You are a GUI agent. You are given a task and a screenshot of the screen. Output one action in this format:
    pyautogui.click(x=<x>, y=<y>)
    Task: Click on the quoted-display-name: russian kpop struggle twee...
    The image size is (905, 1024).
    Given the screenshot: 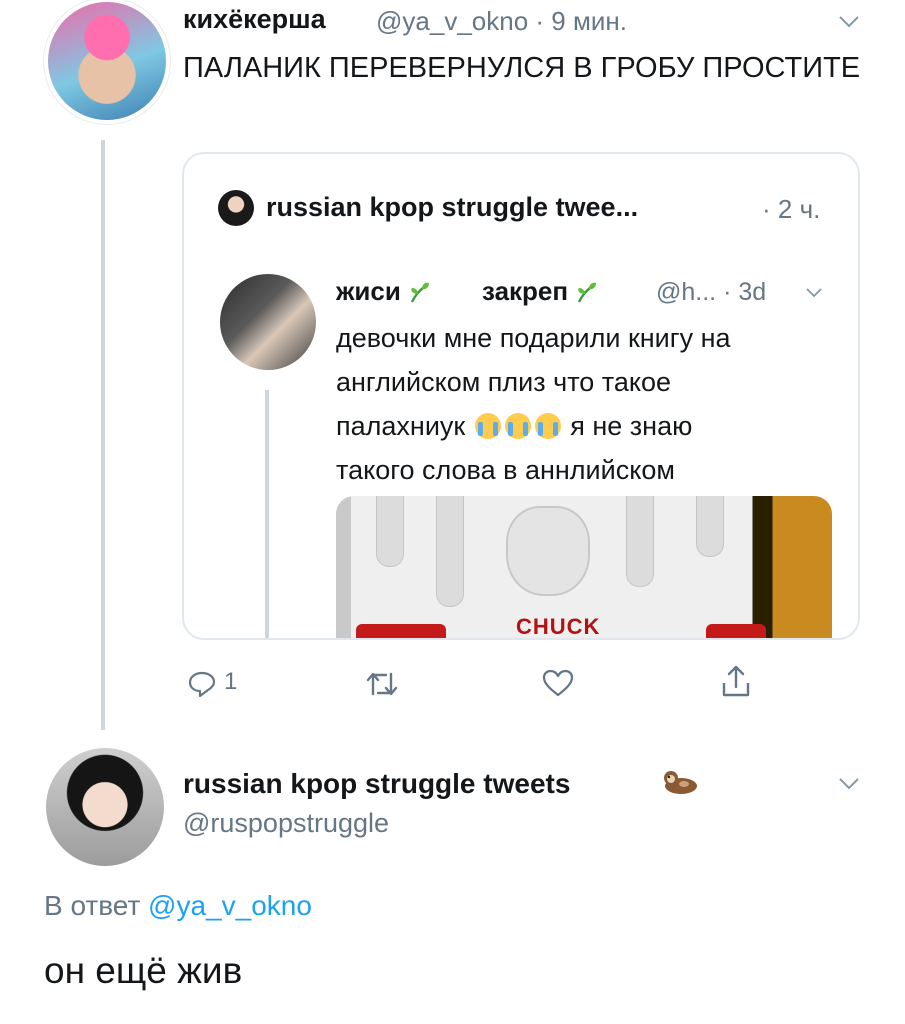 What is the action you would take?
    pyautogui.click(x=452, y=207)
    